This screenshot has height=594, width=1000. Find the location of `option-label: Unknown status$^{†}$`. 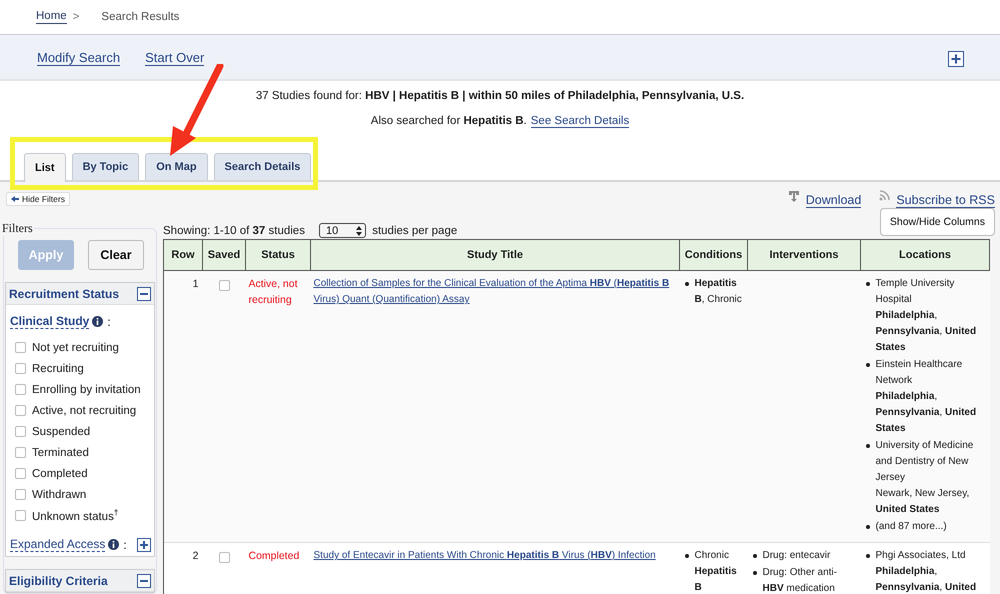

option-label: Unknown status$^{†}$ is located at coordinates (75, 515).